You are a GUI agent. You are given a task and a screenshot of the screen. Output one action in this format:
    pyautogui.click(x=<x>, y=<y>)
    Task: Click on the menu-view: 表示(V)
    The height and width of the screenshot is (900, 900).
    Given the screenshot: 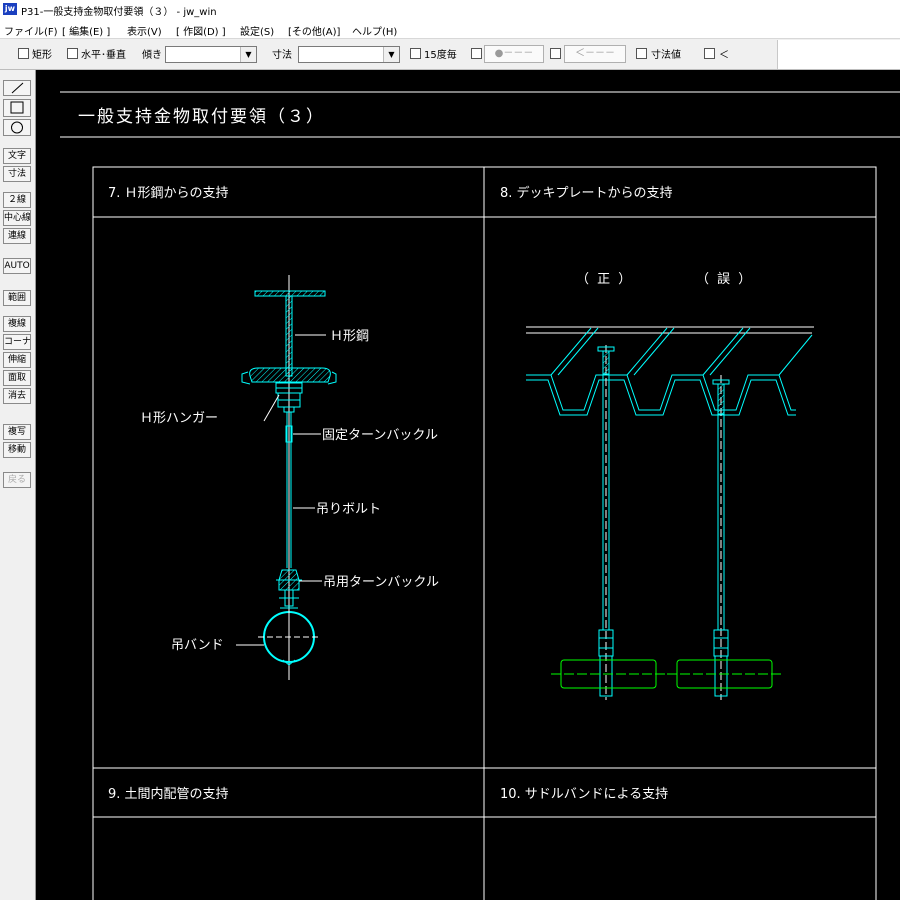 What is the action you would take?
    pyautogui.click(x=144, y=30)
    